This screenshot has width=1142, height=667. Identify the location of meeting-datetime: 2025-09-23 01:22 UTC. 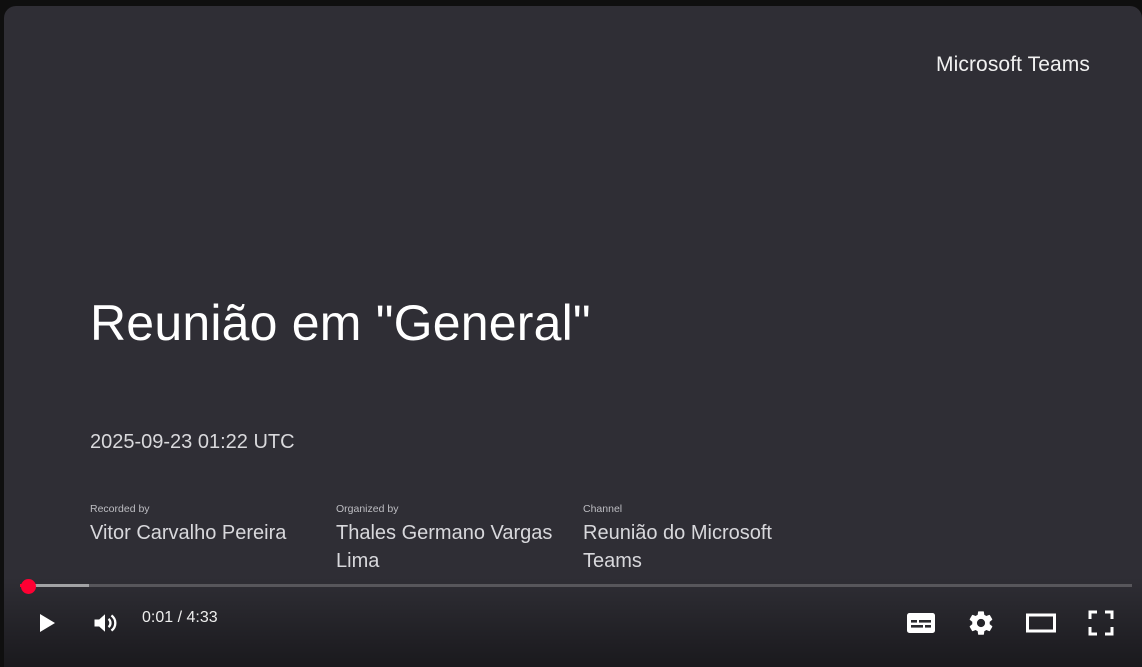
(192, 442).